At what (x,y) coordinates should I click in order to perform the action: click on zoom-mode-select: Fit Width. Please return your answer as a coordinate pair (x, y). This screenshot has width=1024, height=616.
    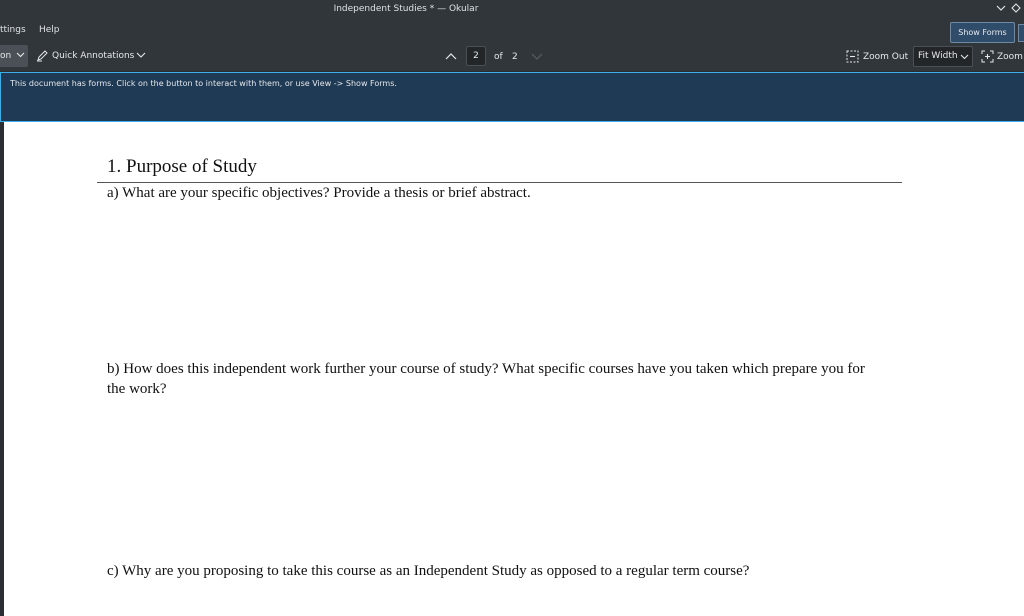
    Looking at the image, I should click on (943, 56).